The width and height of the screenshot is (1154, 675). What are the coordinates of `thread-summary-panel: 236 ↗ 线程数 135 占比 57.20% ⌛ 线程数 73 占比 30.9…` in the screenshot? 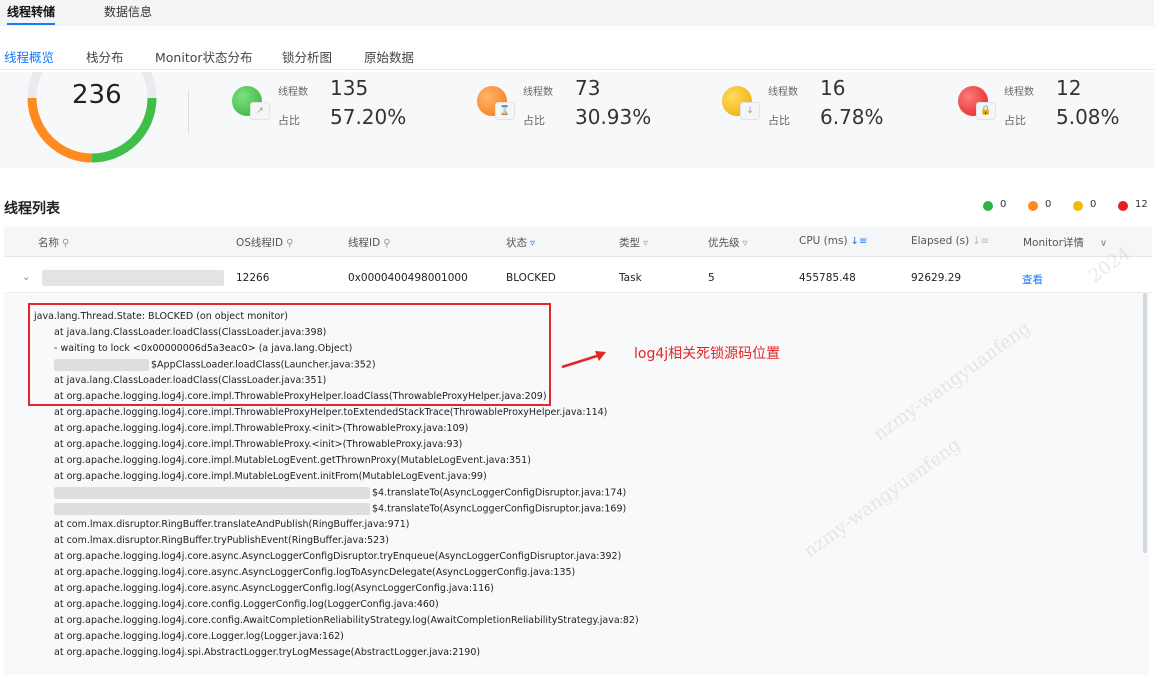 It's located at (577, 120).